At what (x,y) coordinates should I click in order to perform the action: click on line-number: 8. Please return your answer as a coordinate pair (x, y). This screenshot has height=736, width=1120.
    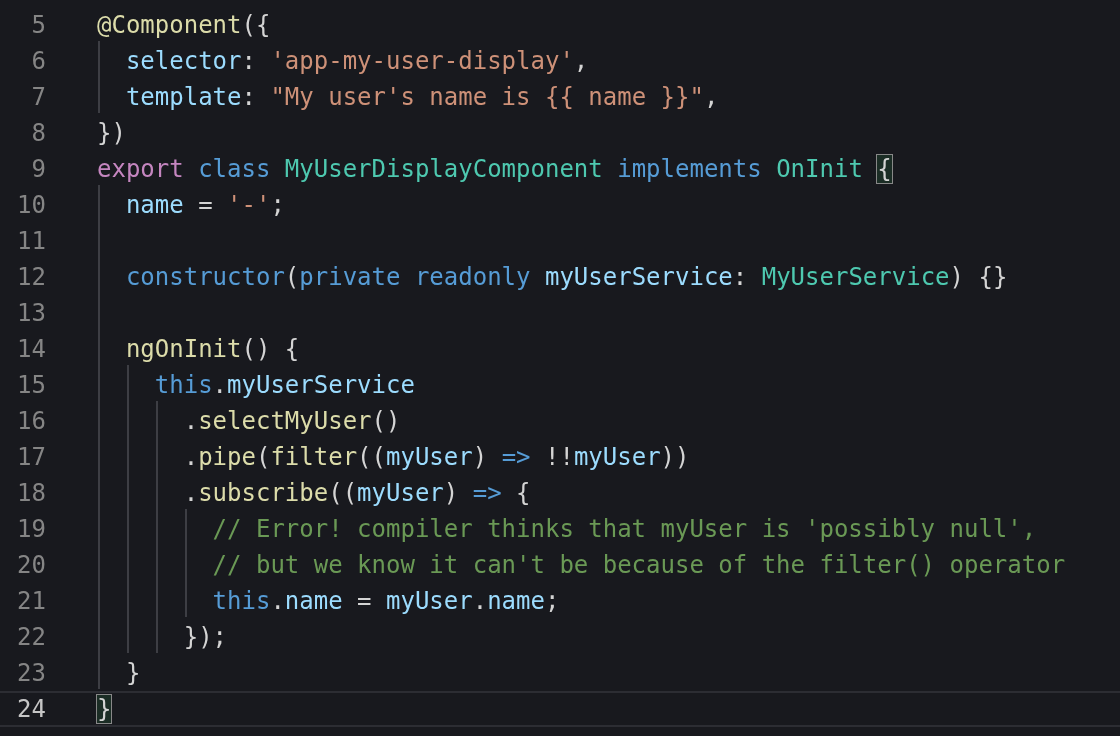
    Looking at the image, I should click on (38, 133).